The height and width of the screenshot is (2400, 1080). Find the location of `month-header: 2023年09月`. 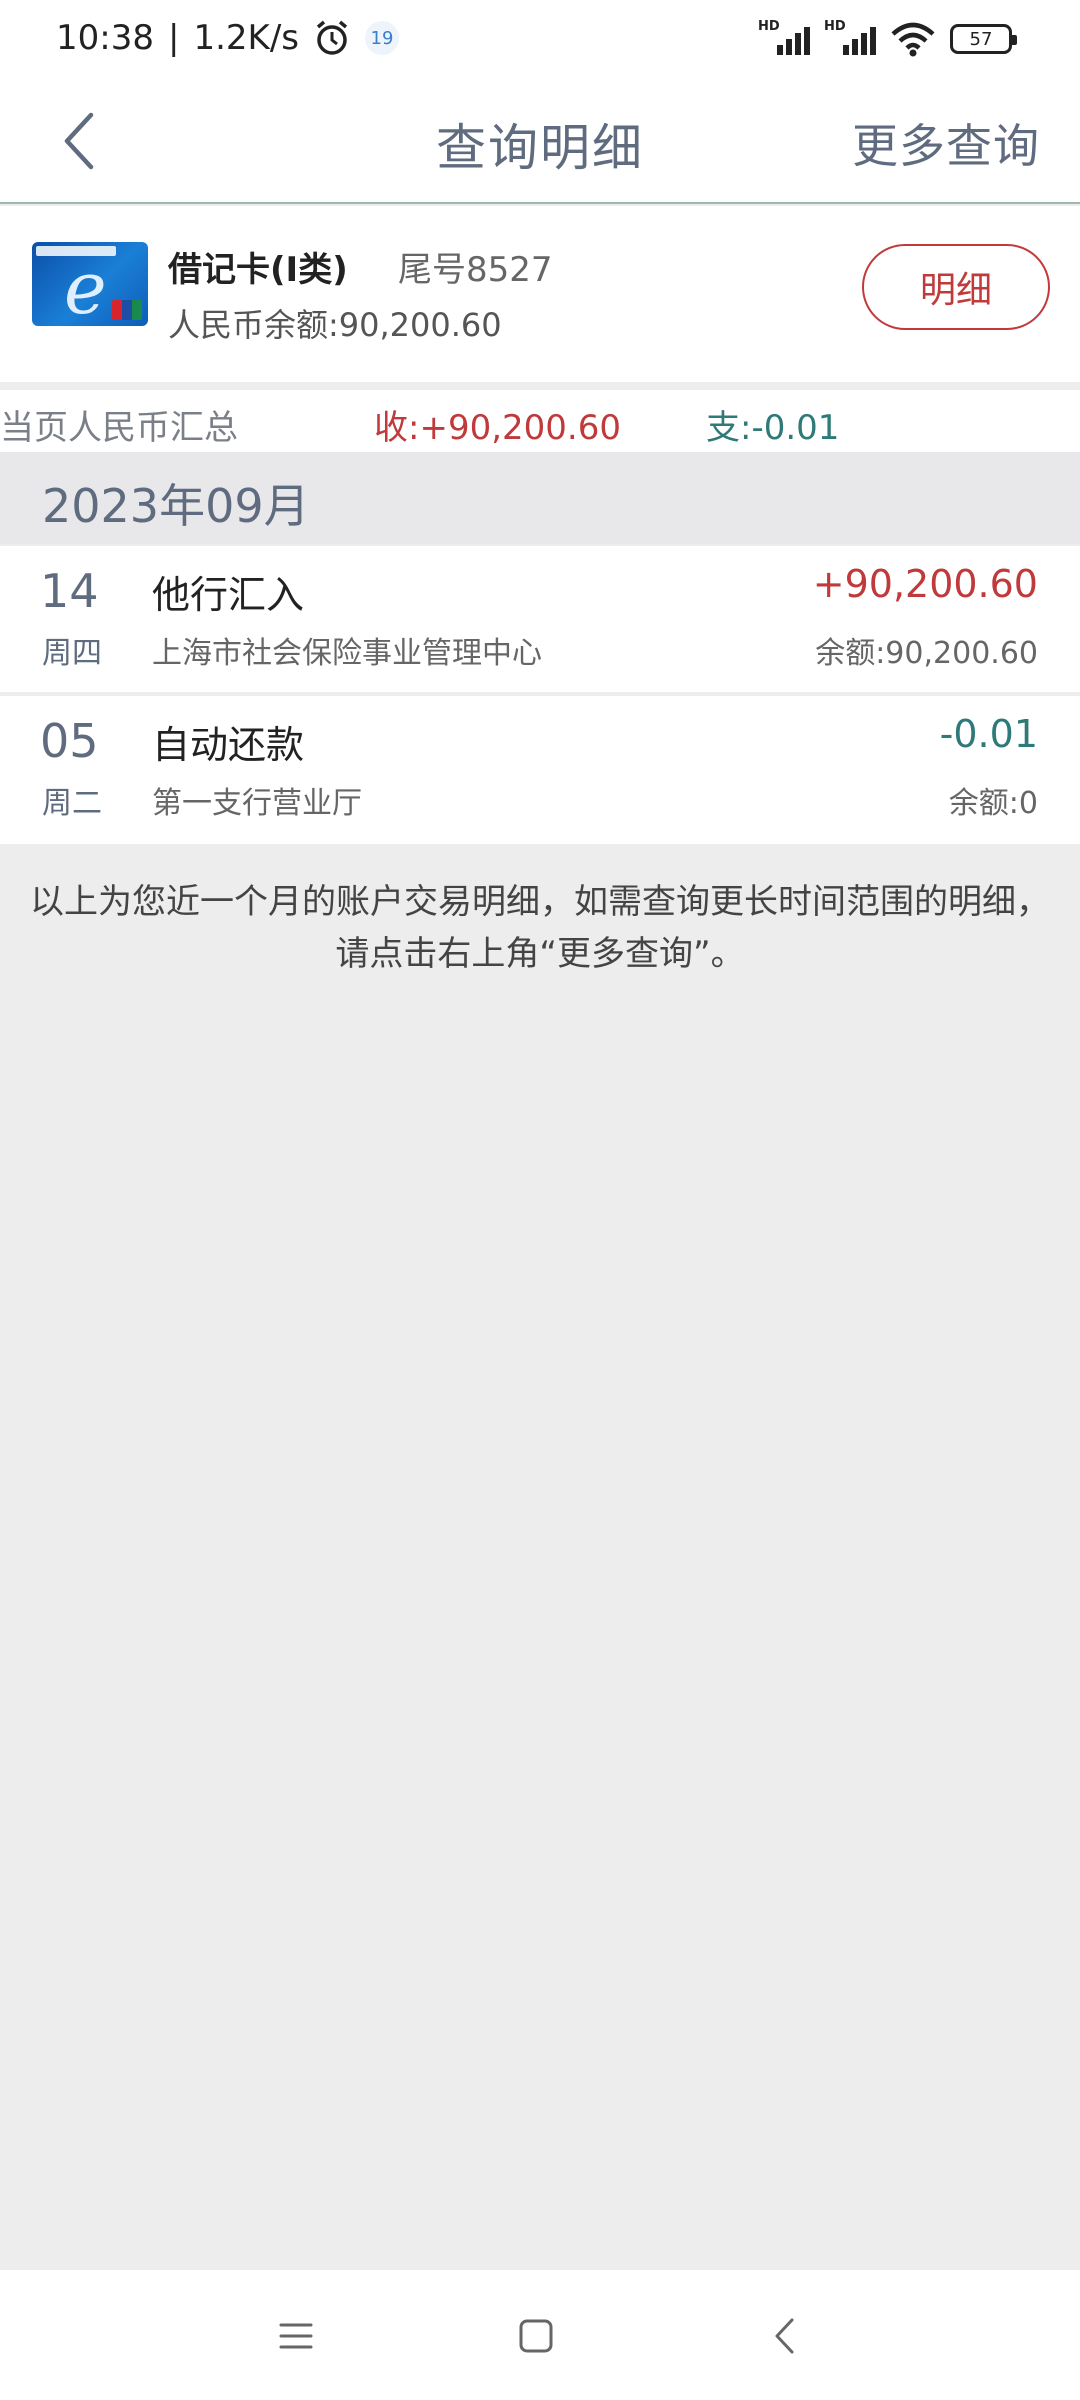

month-header: 2023年09月 is located at coordinates (540, 498).